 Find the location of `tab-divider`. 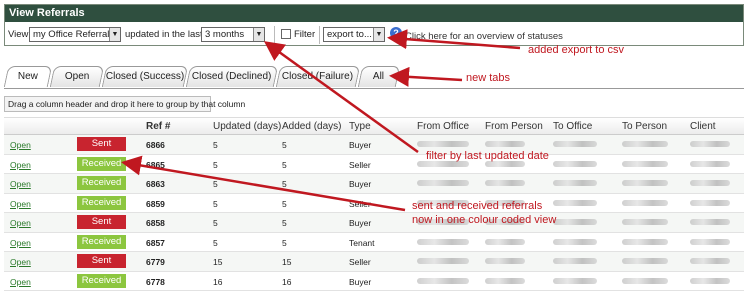

tab-divider is located at coordinates (374, 88).